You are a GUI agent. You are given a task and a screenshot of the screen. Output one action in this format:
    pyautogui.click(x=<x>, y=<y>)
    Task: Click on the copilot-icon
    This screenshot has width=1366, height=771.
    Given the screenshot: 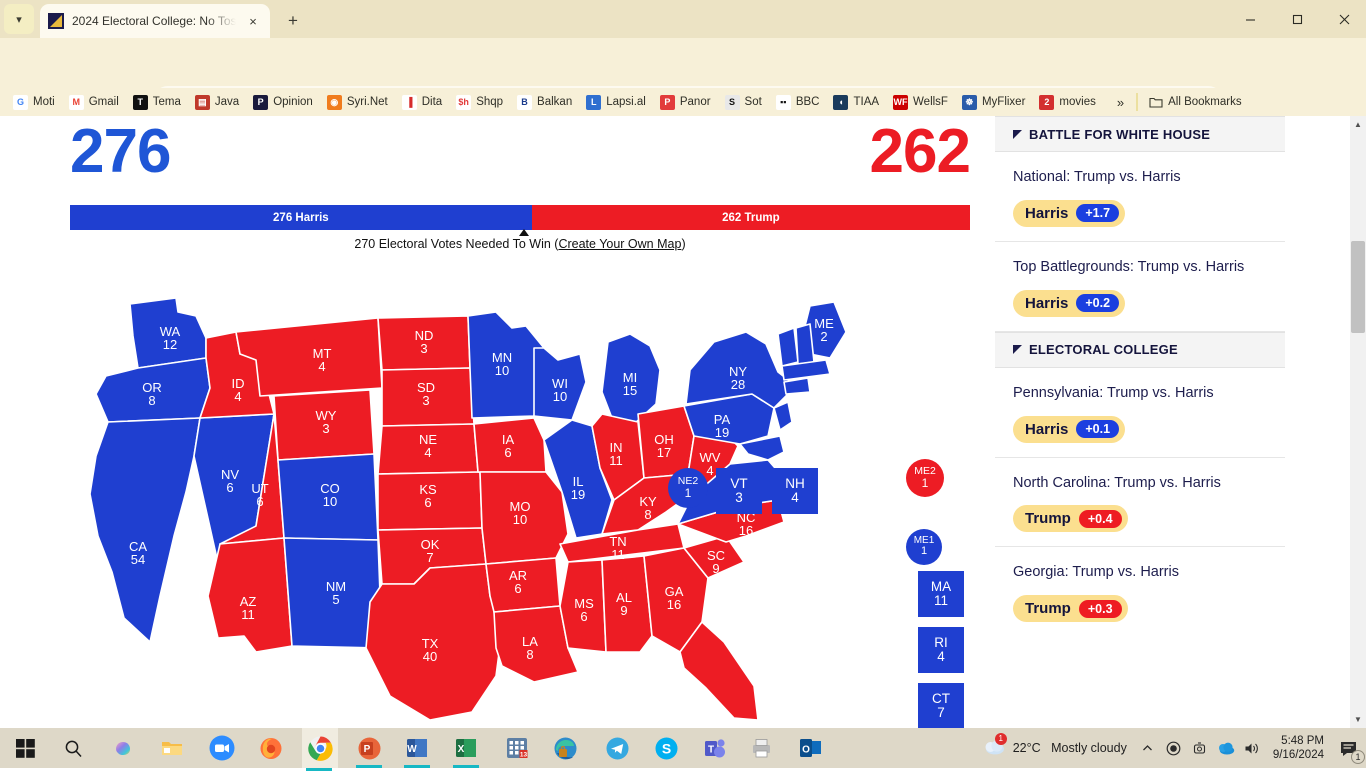 What is the action you would take?
    pyautogui.click(x=123, y=748)
    